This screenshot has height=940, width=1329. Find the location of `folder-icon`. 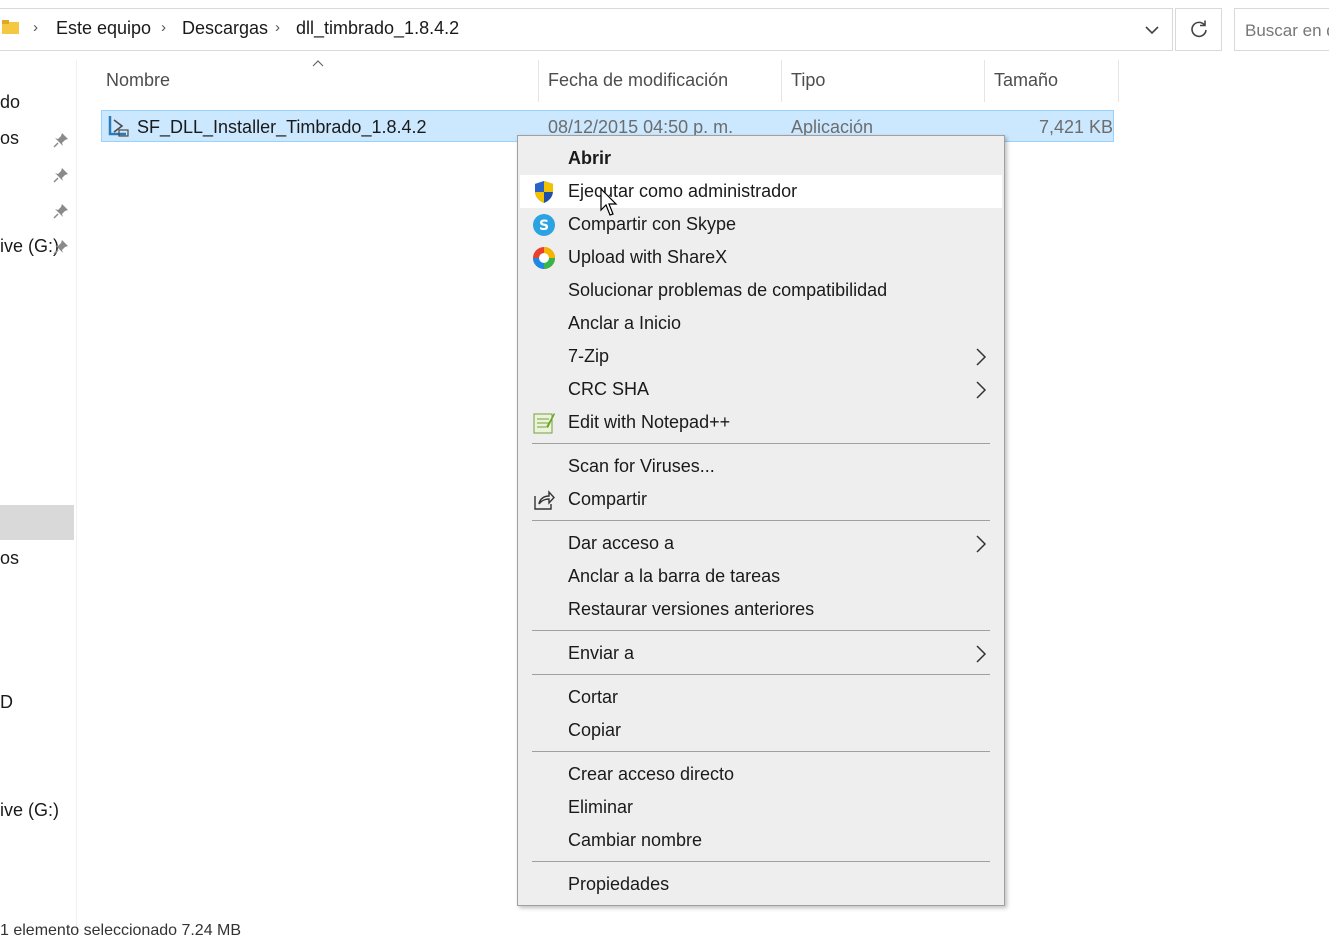

folder-icon is located at coordinates (10, 27).